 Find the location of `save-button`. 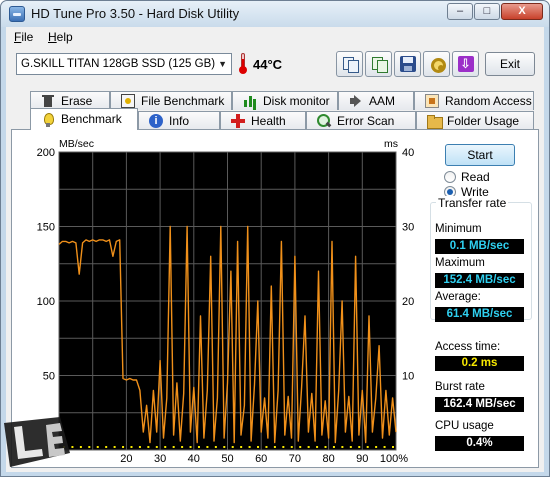

save-button is located at coordinates (407, 64).